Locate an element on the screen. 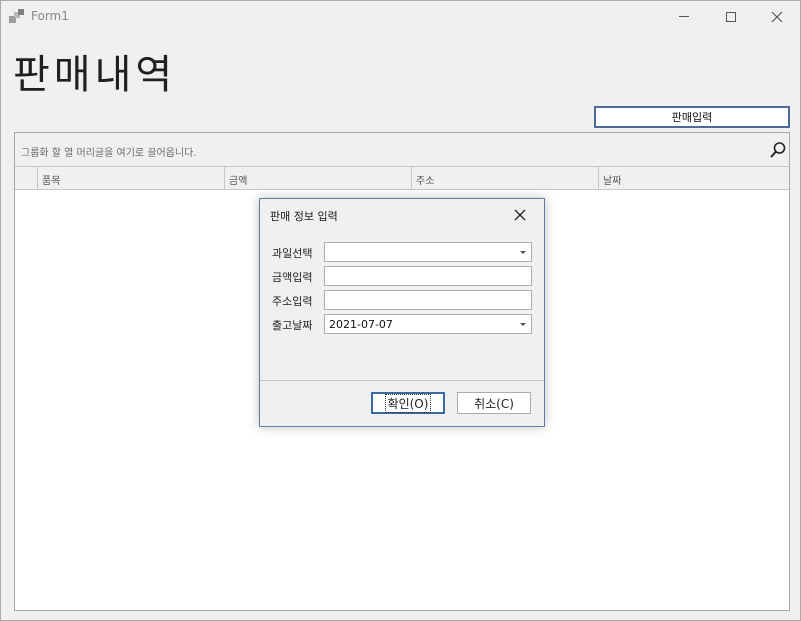  sales-input-button: 판매입력 is located at coordinates (692, 117).